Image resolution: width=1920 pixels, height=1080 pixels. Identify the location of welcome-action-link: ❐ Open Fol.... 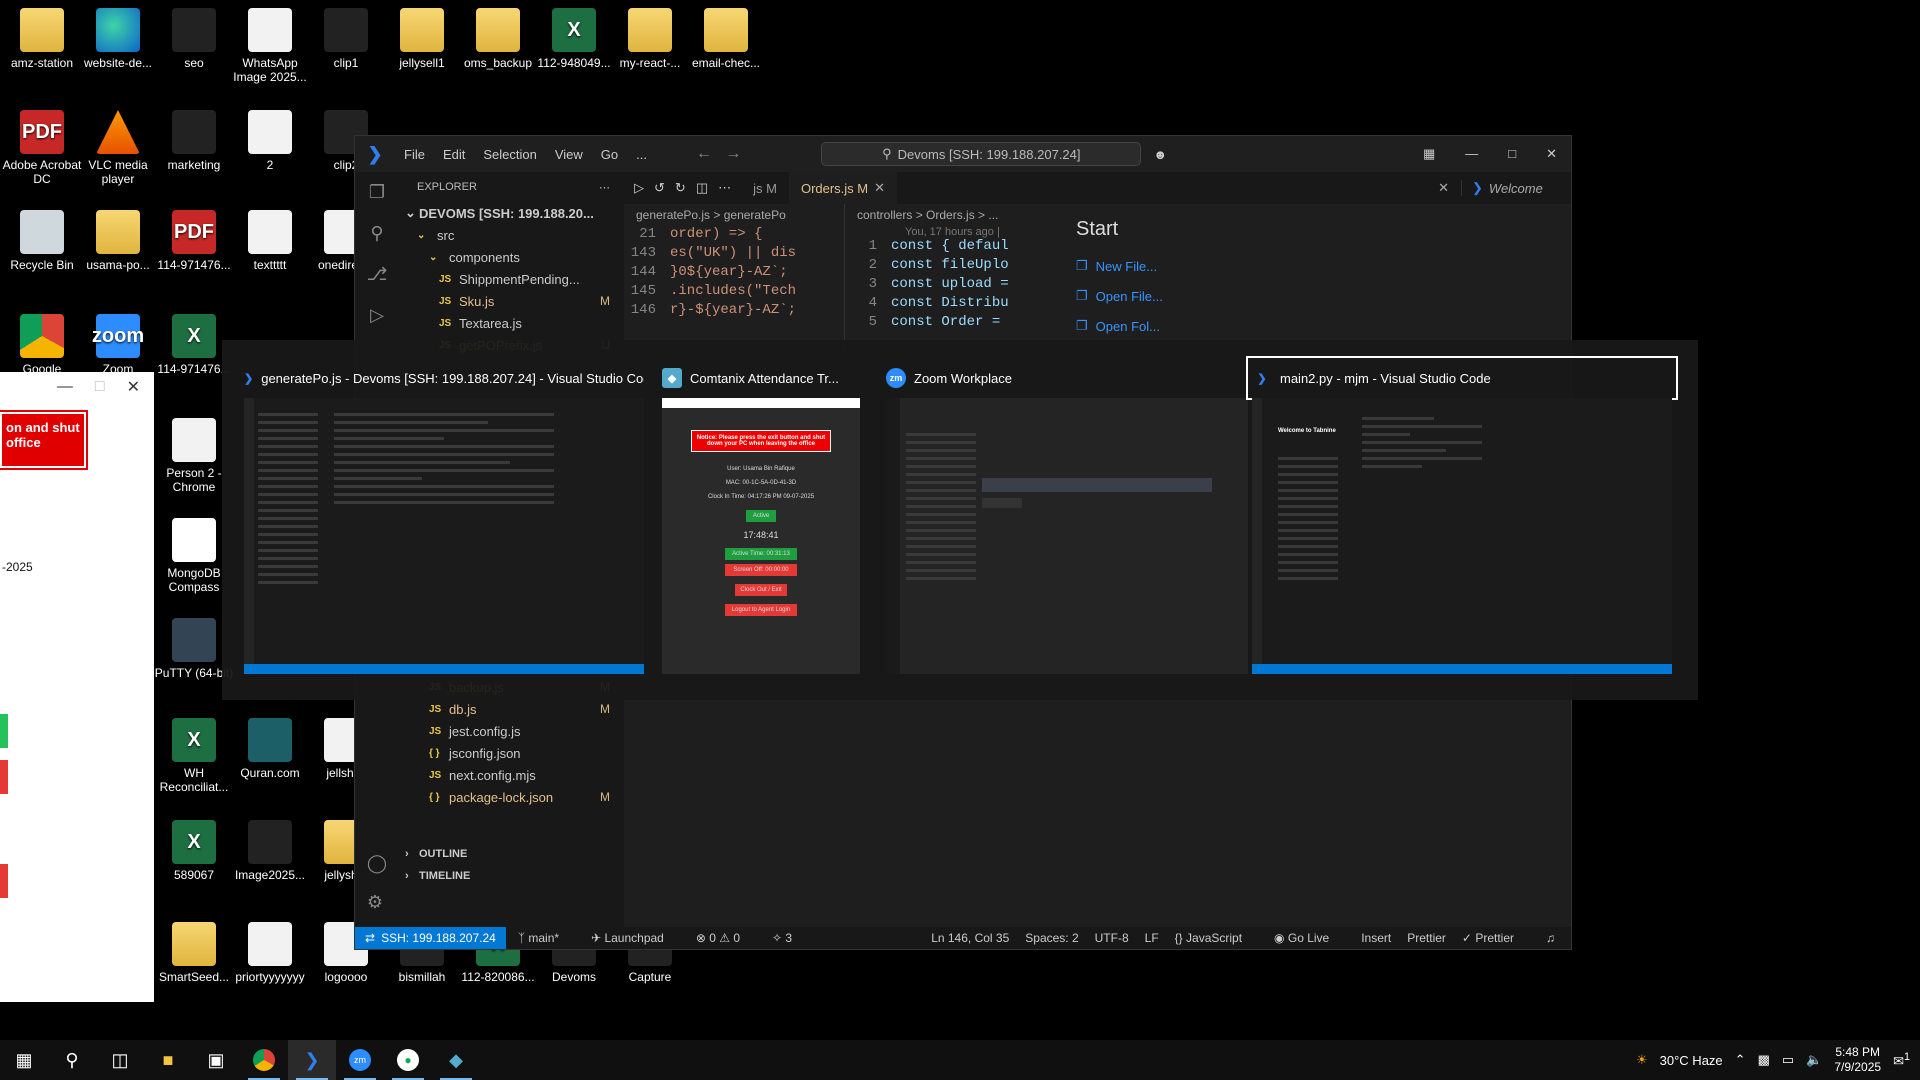
(1312, 326).